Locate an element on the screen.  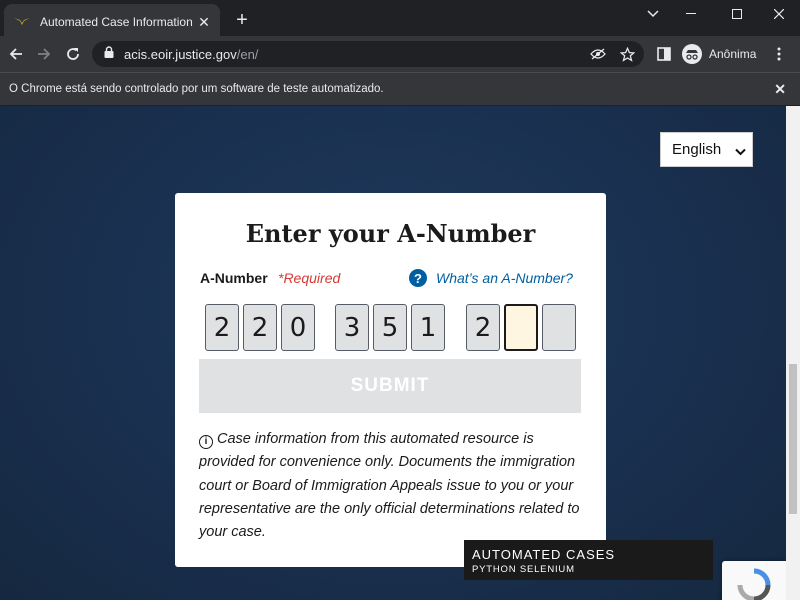
anumber-digit-3: 0 is located at coordinates (298, 327).